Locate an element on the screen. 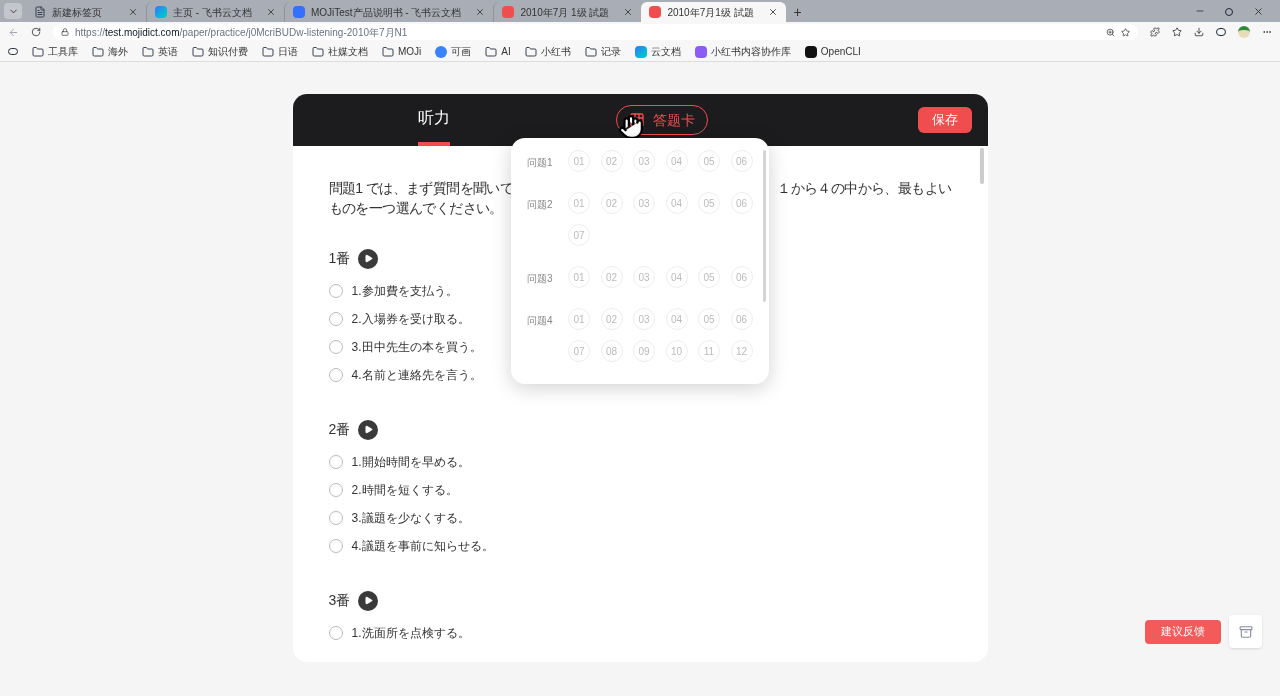  terminal-icon is located at coordinates (810, 51).